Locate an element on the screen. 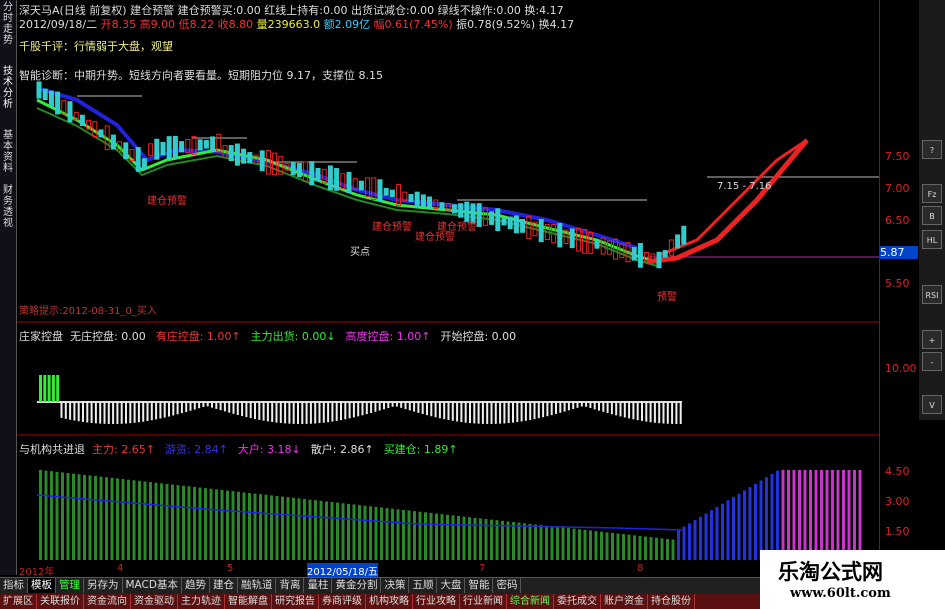 The image size is (945, 609). indicator-tab: 另存为 is located at coordinates (103, 585).